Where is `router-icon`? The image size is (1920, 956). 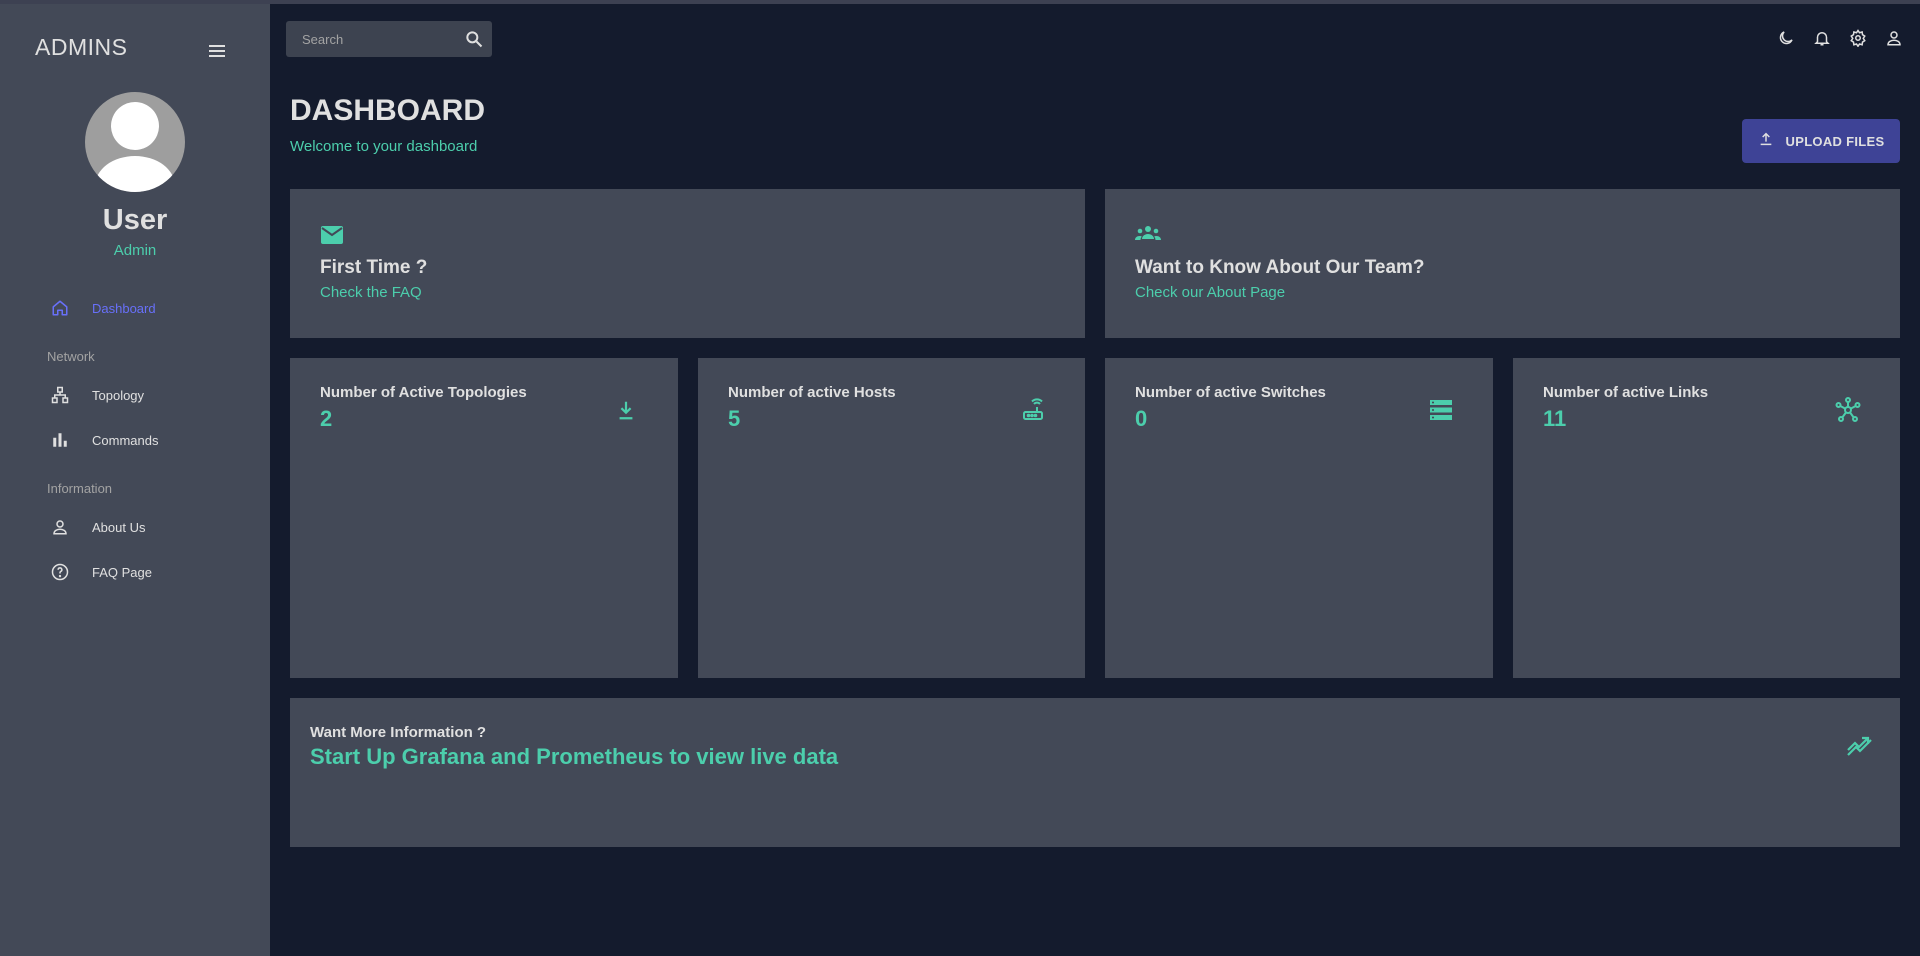
router-icon is located at coordinates (1033, 410).